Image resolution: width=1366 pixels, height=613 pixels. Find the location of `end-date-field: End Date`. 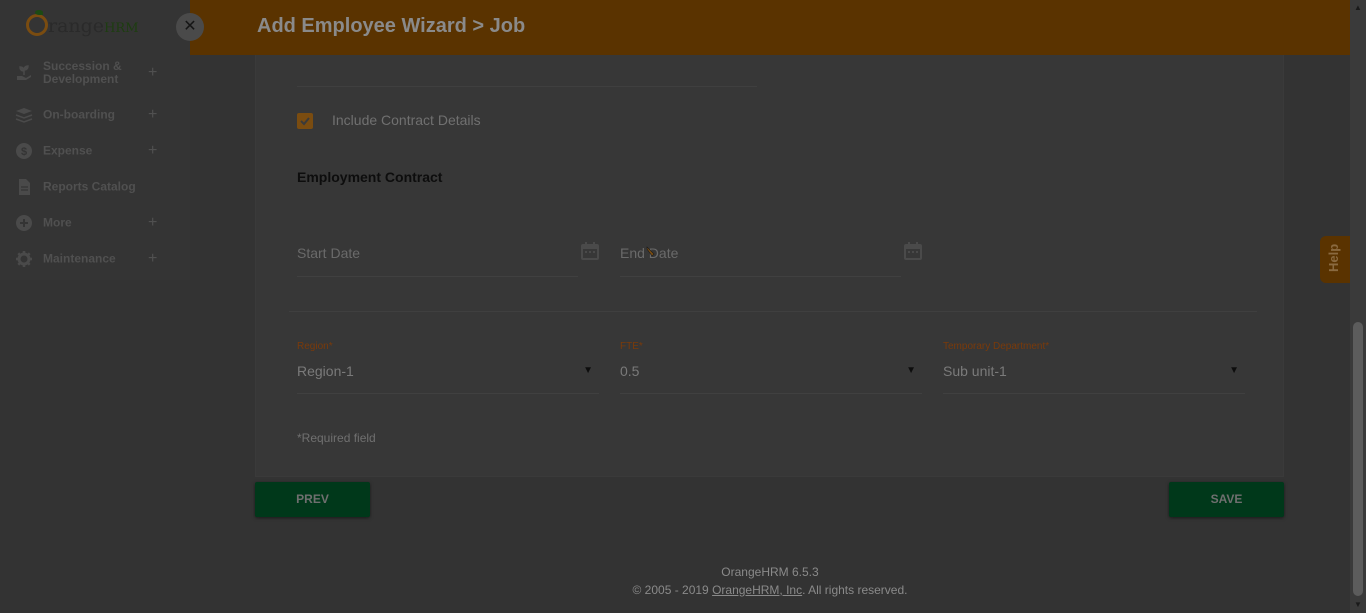

end-date-field: End Date is located at coordinates (771, 256).